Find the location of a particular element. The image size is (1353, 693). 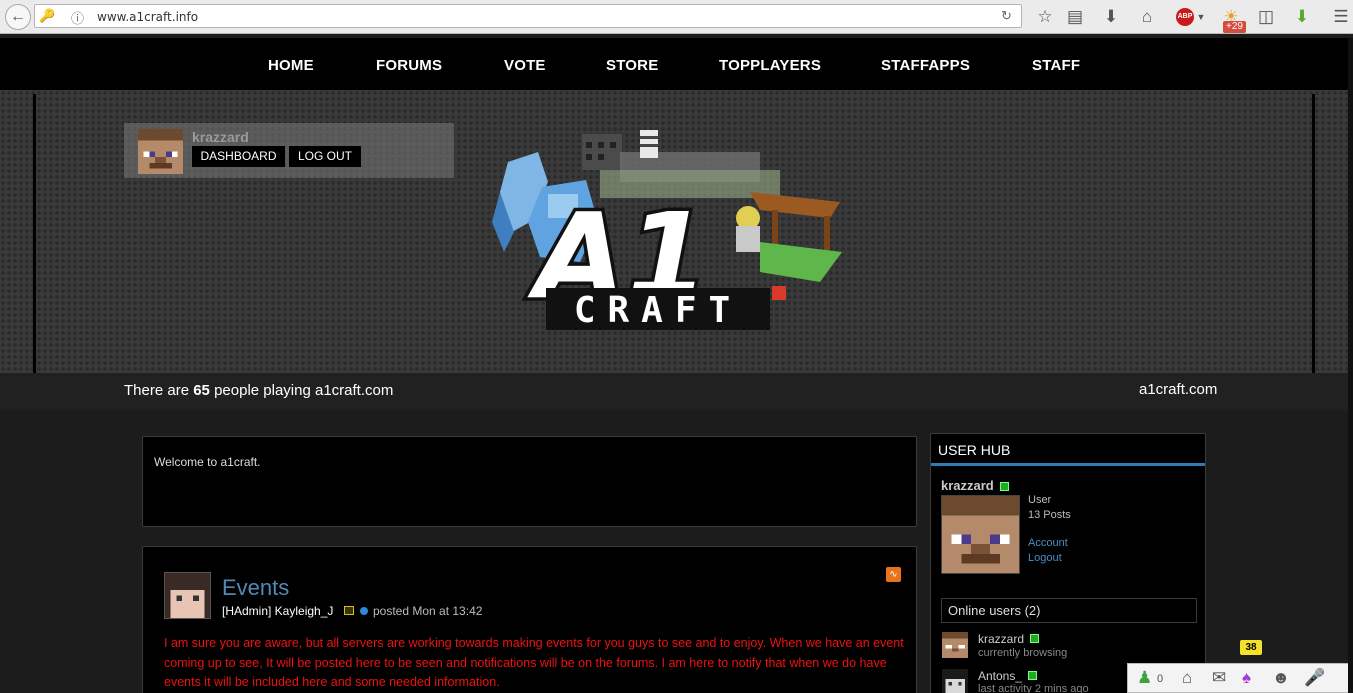

author-avatar is located at coordinates (187, 595).